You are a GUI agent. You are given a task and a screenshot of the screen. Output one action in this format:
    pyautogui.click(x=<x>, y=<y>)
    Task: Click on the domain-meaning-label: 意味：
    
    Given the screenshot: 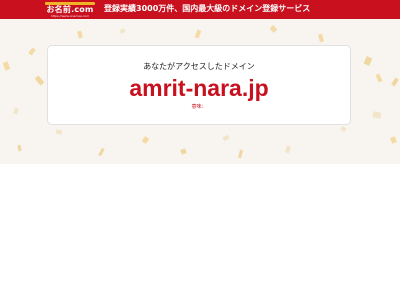 What is the action you would take?
    pyautogui.click(x=199, y=107)
    